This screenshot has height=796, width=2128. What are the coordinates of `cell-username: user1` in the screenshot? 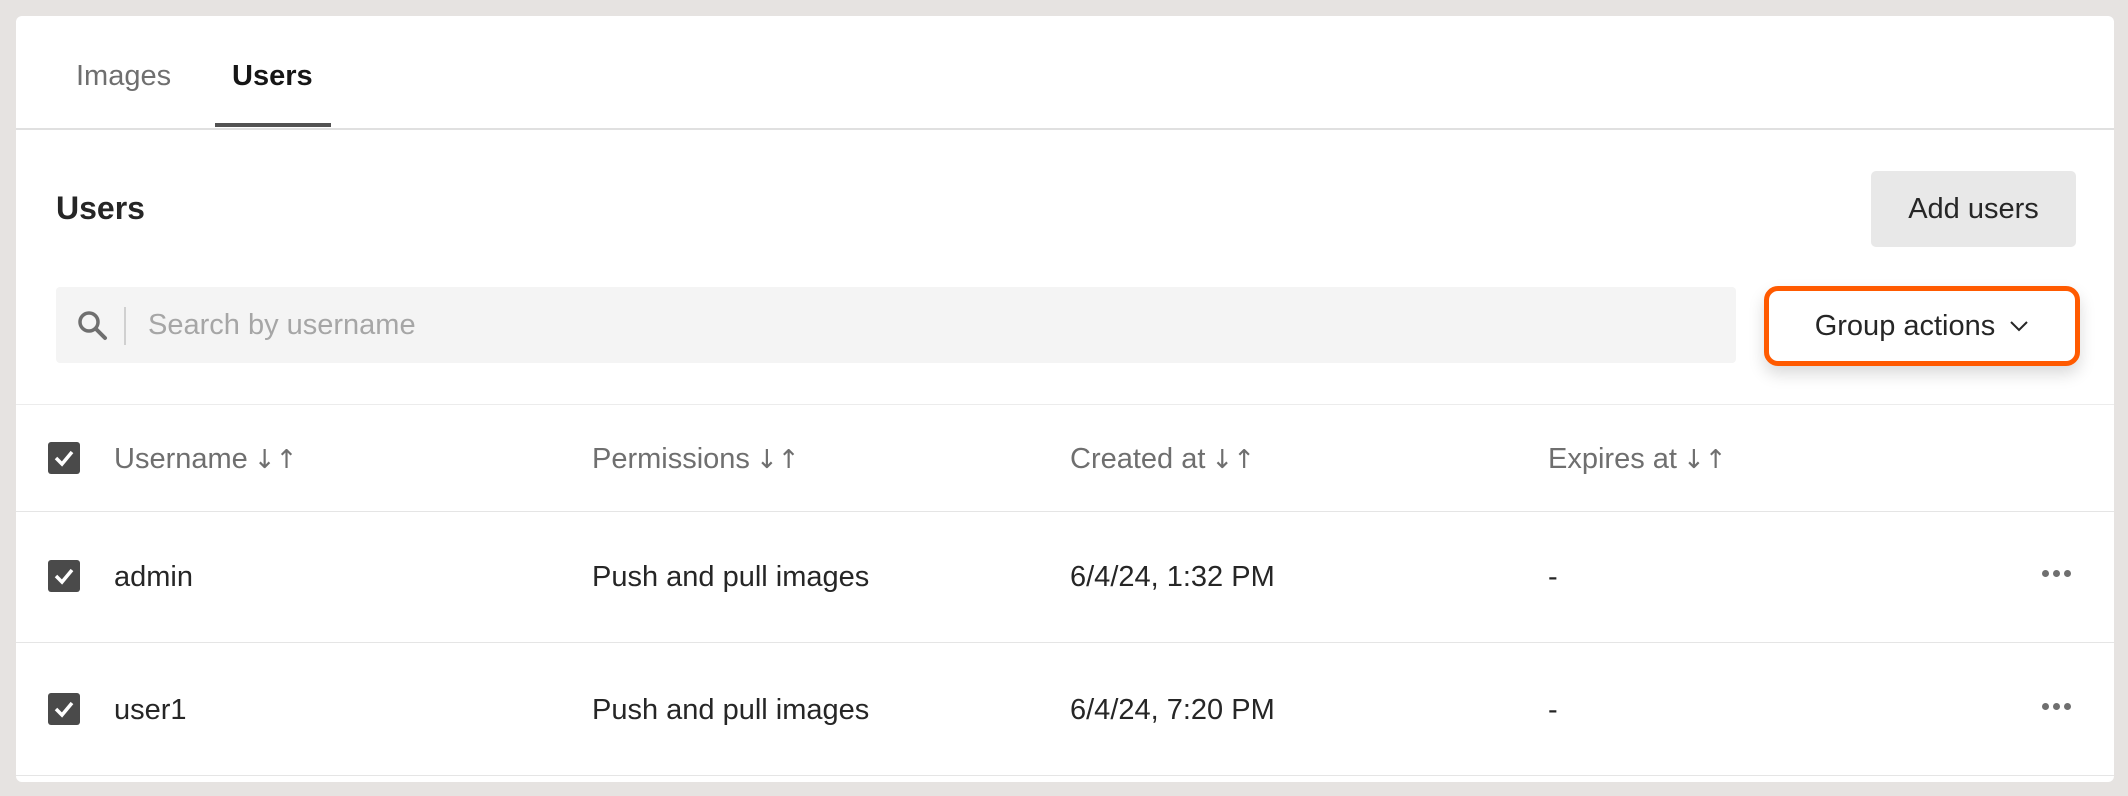 It's located at (150, 710).